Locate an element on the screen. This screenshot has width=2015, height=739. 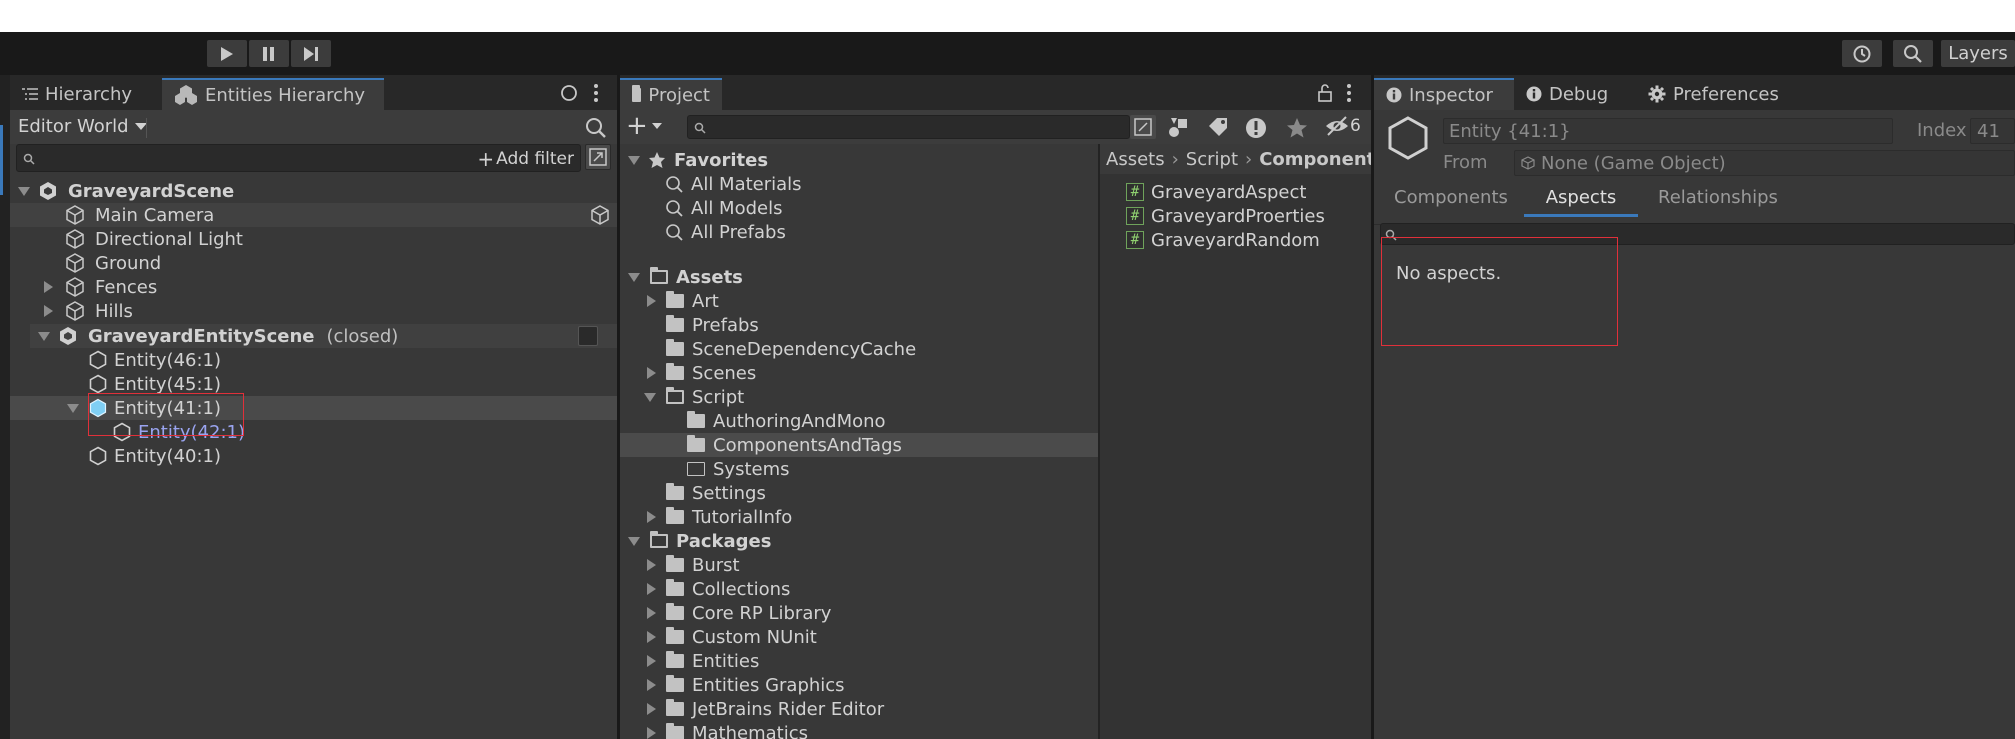
package-entities-graphics: Entities Graphics is located at coordinates (732, 685).